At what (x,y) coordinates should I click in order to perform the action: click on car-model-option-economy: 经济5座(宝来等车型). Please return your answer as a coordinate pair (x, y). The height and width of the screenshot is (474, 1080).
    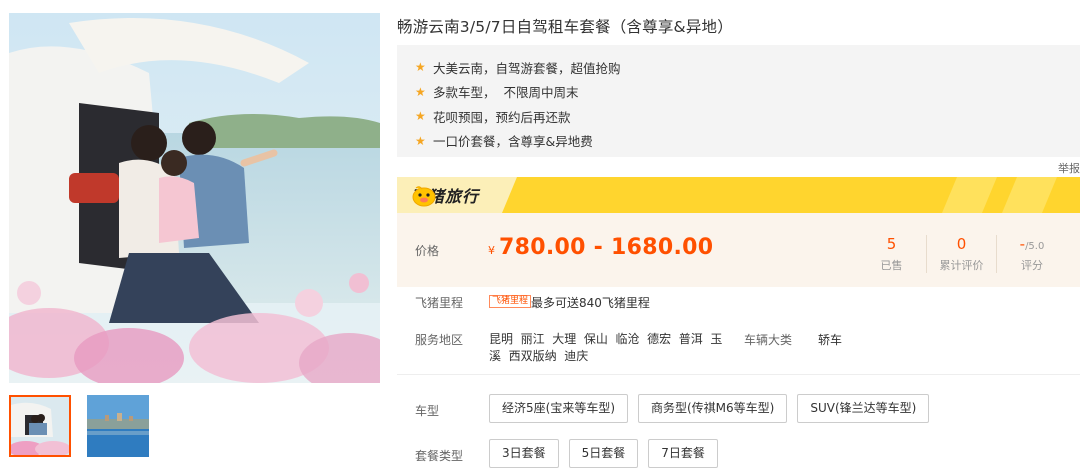
    Looking at the image, I should click on (558, 408).